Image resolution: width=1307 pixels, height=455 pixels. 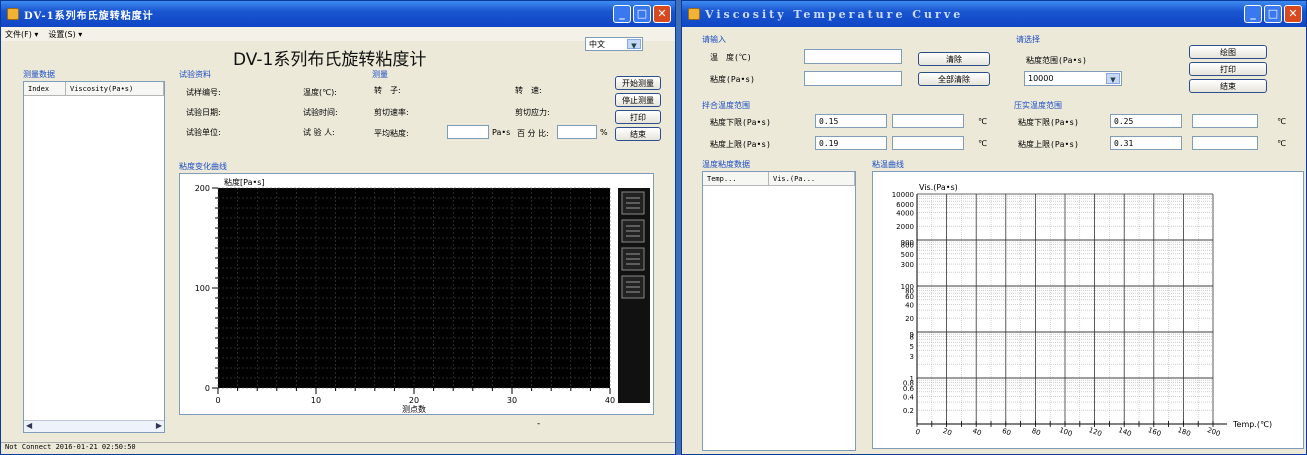 What do you see at coordinates (94, 426) in the screenshot?
I see `horizontal-scrollbar: ◀ ▶` at bounding box center [94, 426].